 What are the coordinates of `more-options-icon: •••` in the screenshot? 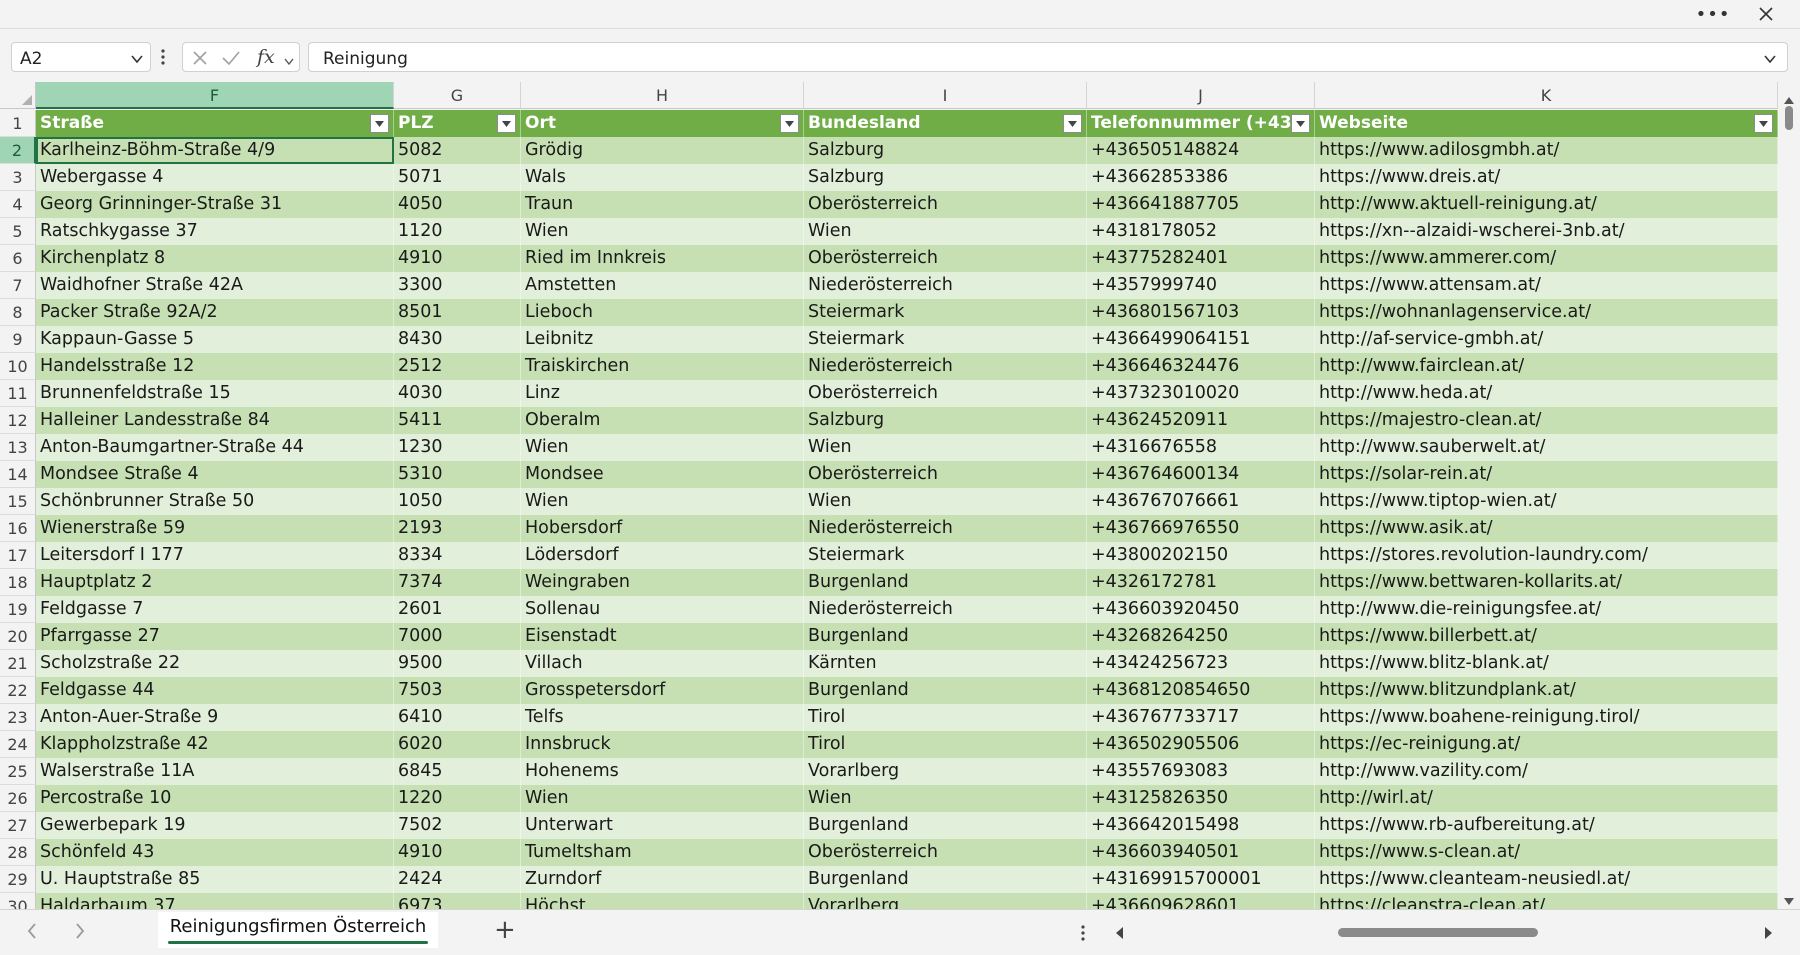 It's located at (1713, 14).